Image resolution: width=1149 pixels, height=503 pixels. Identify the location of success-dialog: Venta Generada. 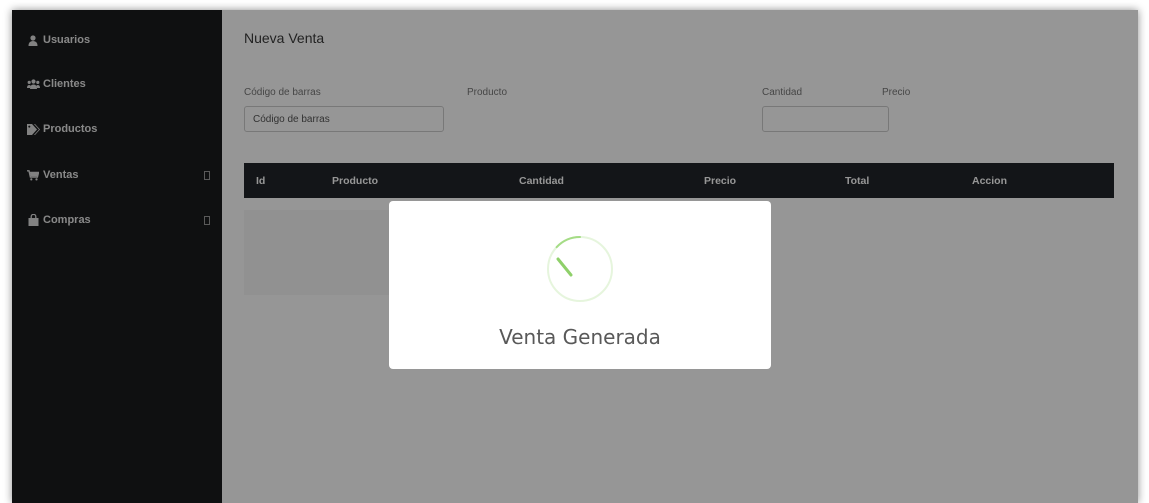
(580, 285).